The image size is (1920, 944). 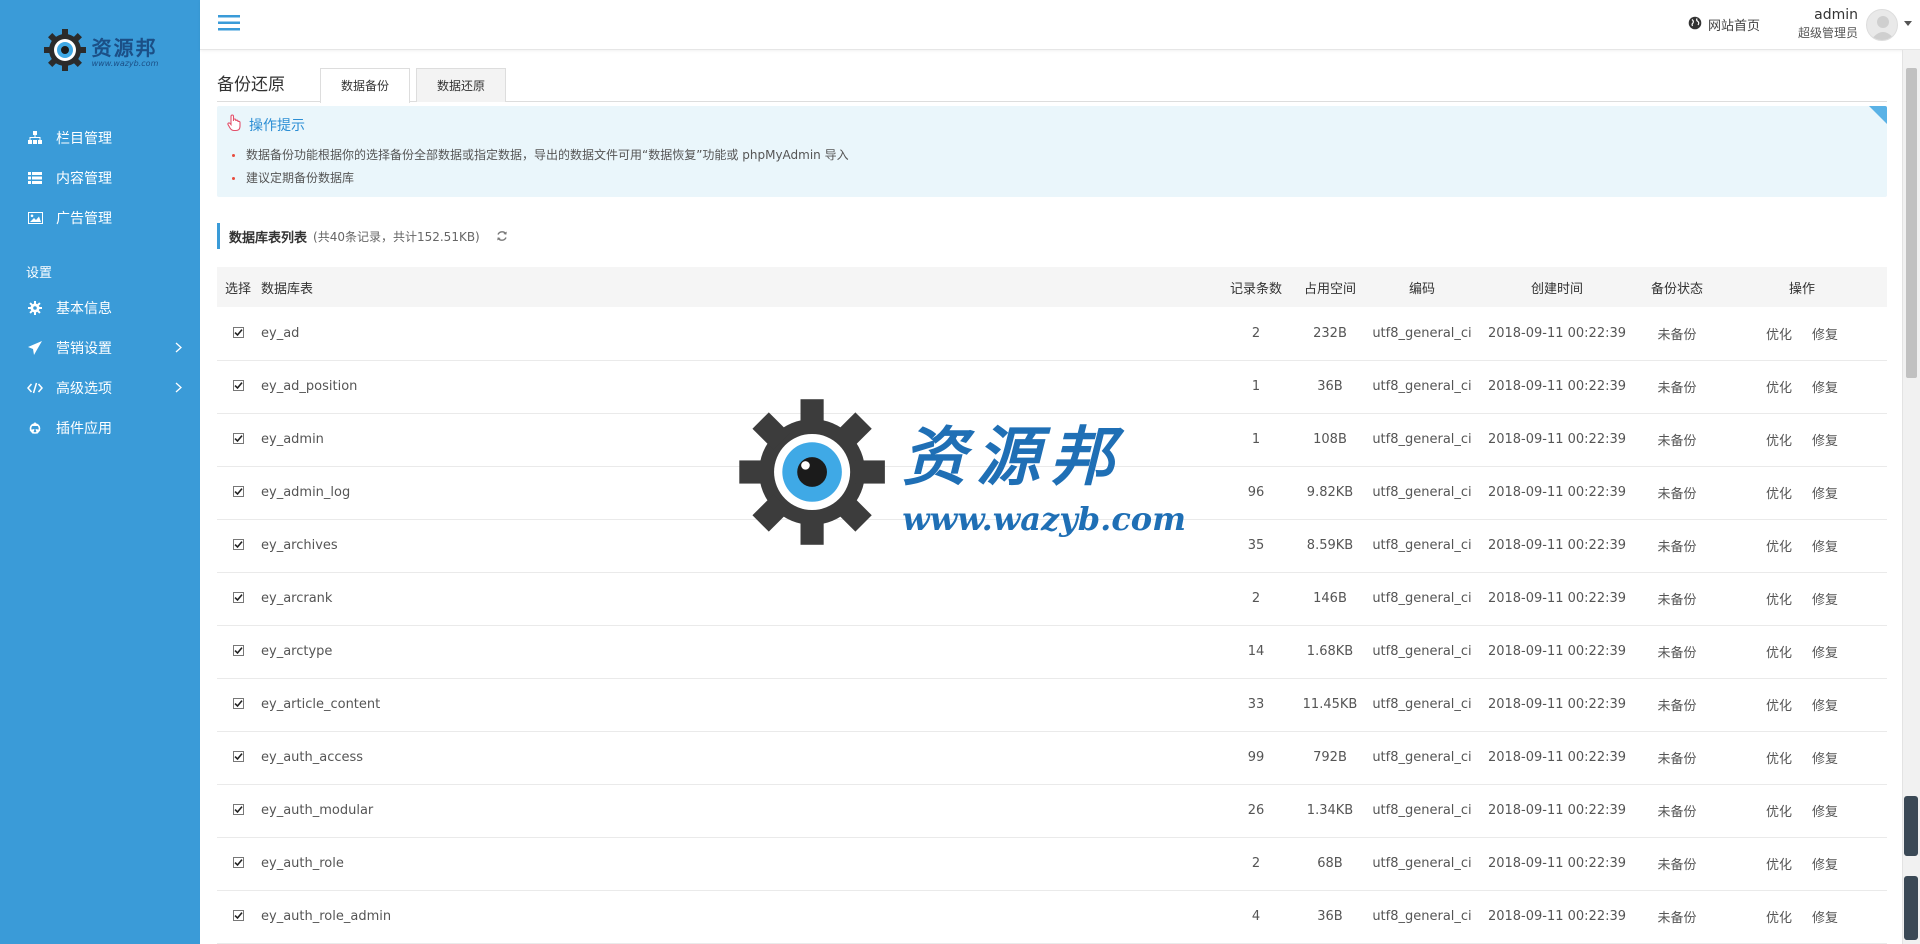 I want to click on sidebar-item-column-manage: 栏目管理, so click(x=100, y=138).